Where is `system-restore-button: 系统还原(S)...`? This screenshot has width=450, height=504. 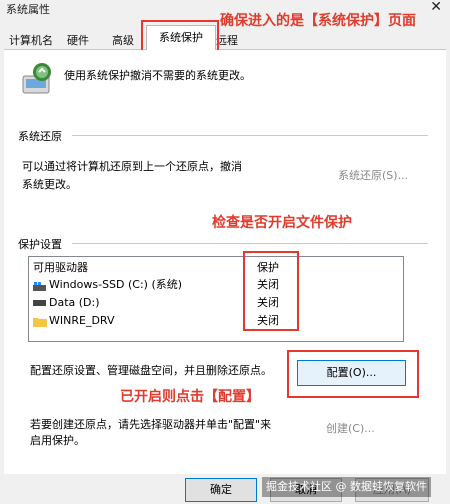
system-restore-button: 系统还原(S)... is located at coordinates (373, 175).